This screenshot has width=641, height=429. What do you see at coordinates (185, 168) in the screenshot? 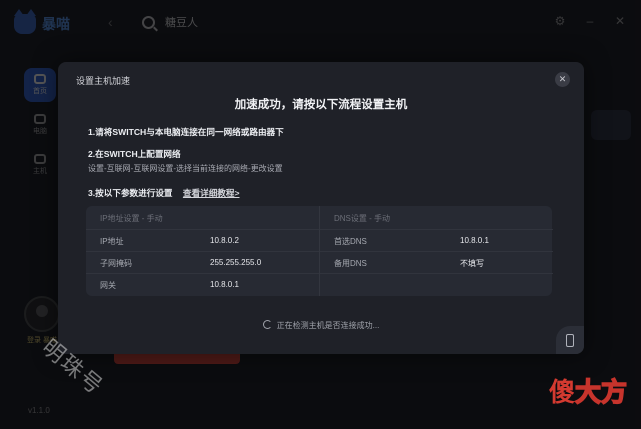
I see `step-2-description: 设置-互联网-互联网设置-选择当前连接的网络-更改设置` at bounding box center [185, 168].